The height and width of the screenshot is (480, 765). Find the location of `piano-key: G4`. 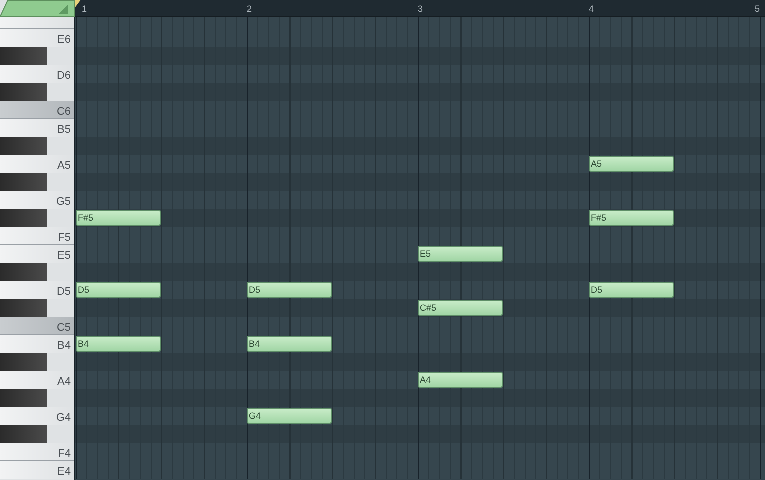

piano-key: G4 is located at coordinates (37, 416).